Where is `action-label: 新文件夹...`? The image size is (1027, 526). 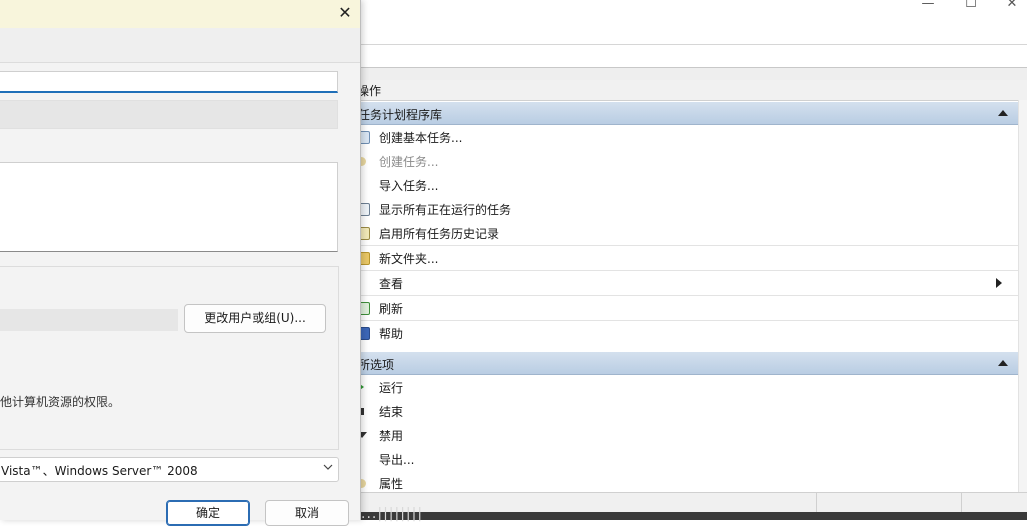 action-label: 新文件夹... is located at coordinates (409, 259).